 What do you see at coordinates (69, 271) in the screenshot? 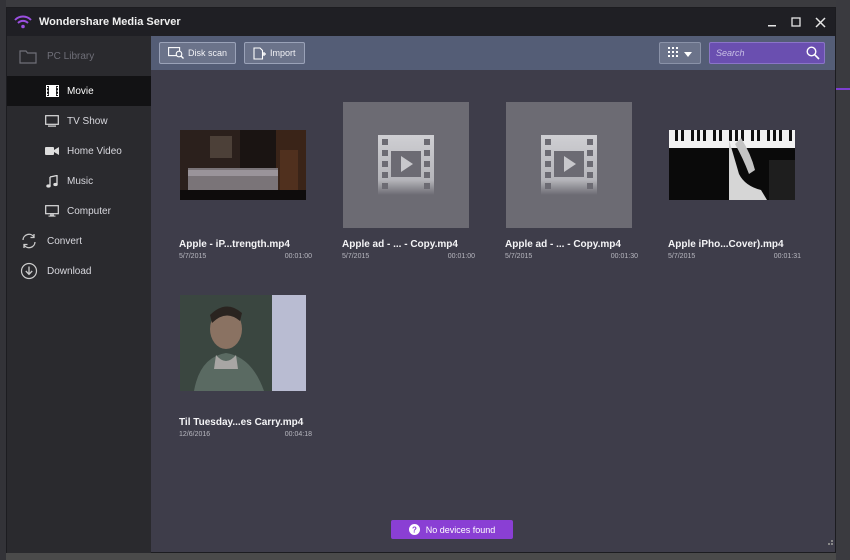
I see `sidebar-item-label: Download` at bounding box center [69, 271].